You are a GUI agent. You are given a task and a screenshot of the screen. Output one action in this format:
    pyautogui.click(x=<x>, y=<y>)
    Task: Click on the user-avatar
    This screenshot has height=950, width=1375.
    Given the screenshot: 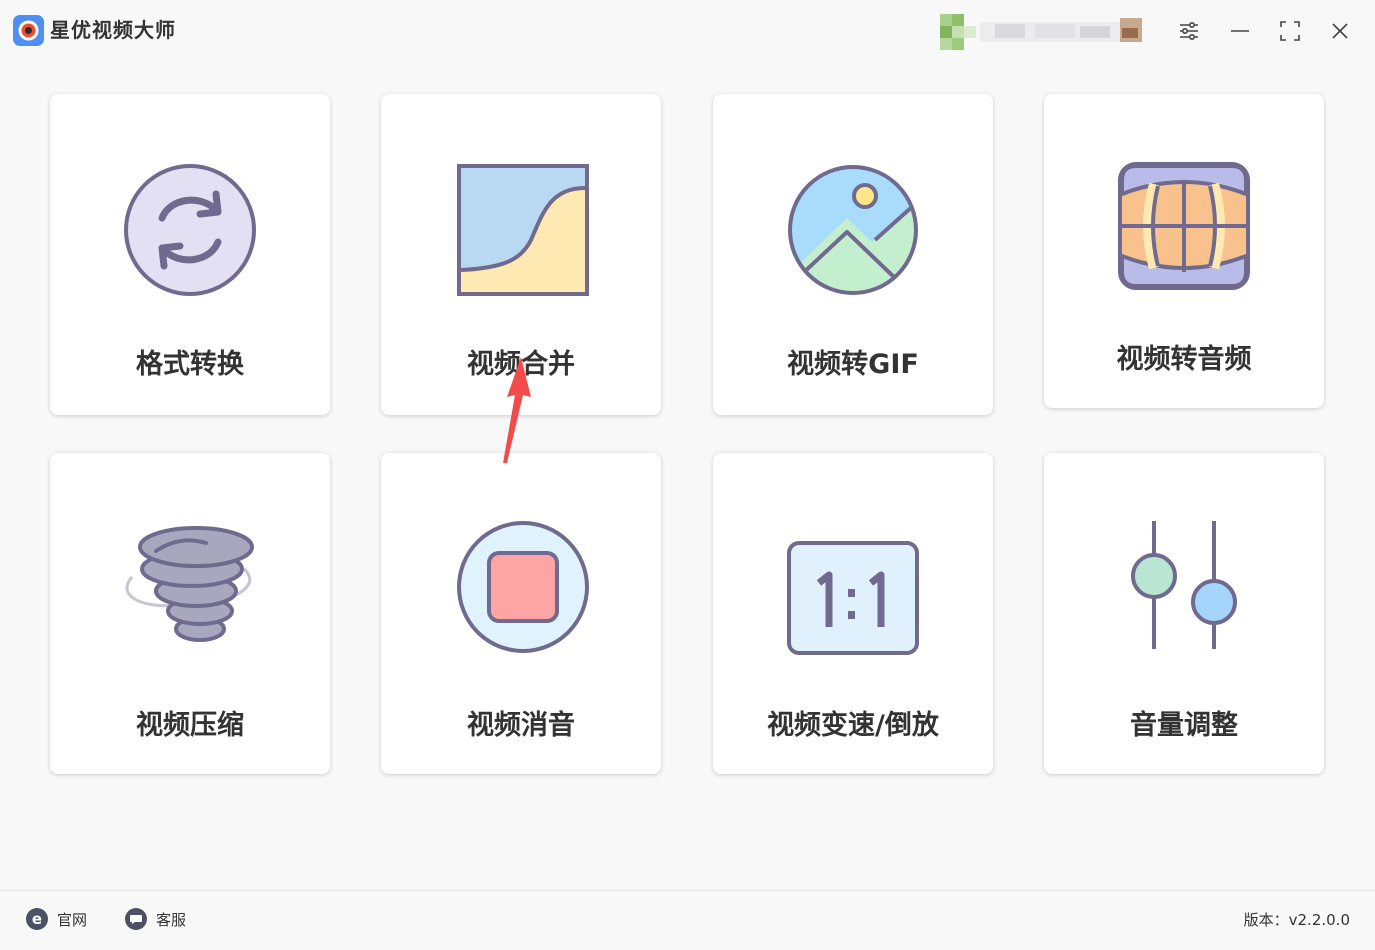 What is the action you would take?
    pyautogui.click(x=1047, y=32)
    